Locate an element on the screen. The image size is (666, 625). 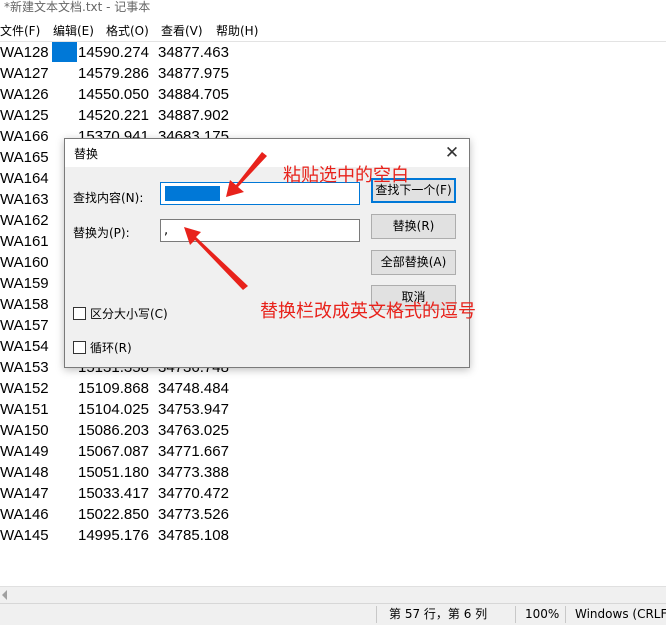
annotation-arrows is located at coordinates (225, 221).